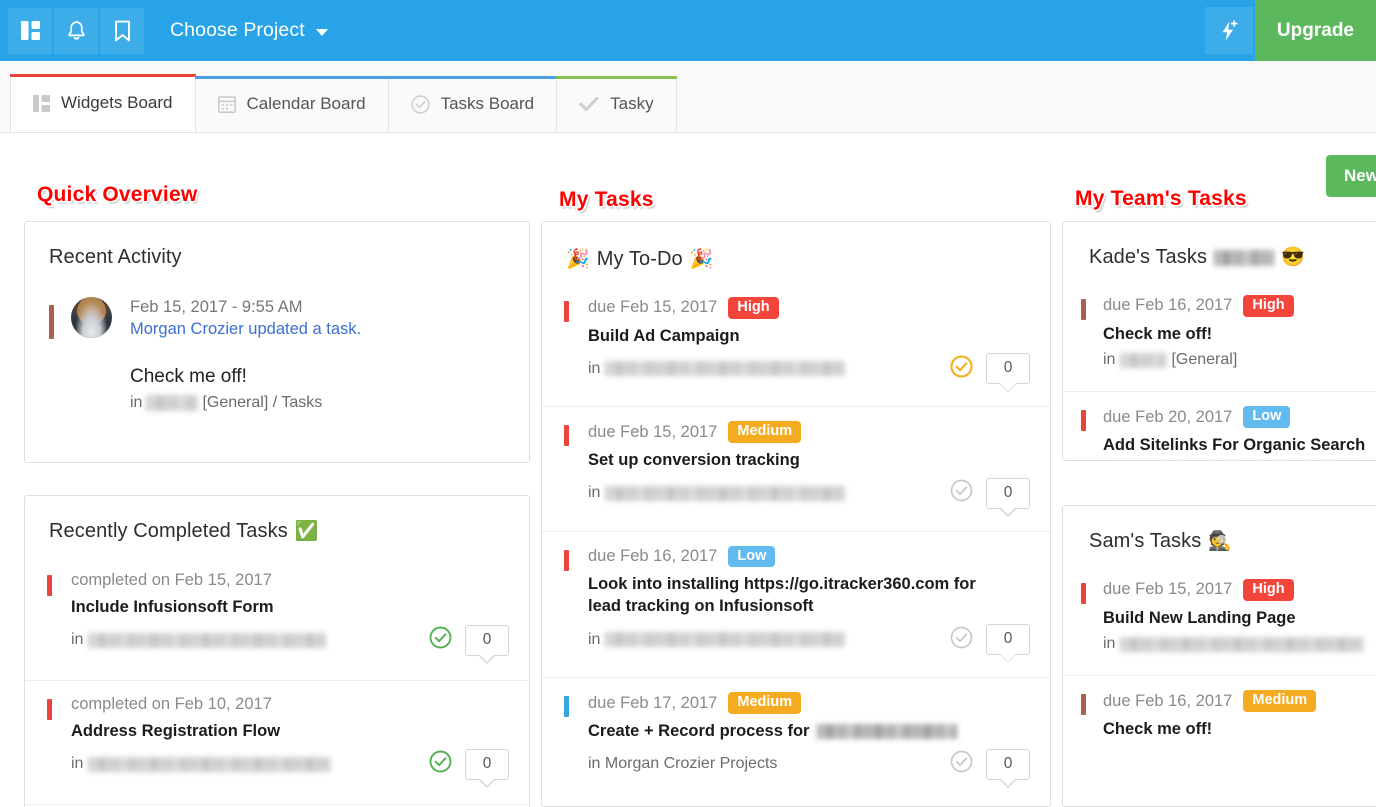 This screenshot has width=1376, height=807. Describe the element at coordinates (122, 30) in the screenshot. I see `bookmark-icon` at that location.